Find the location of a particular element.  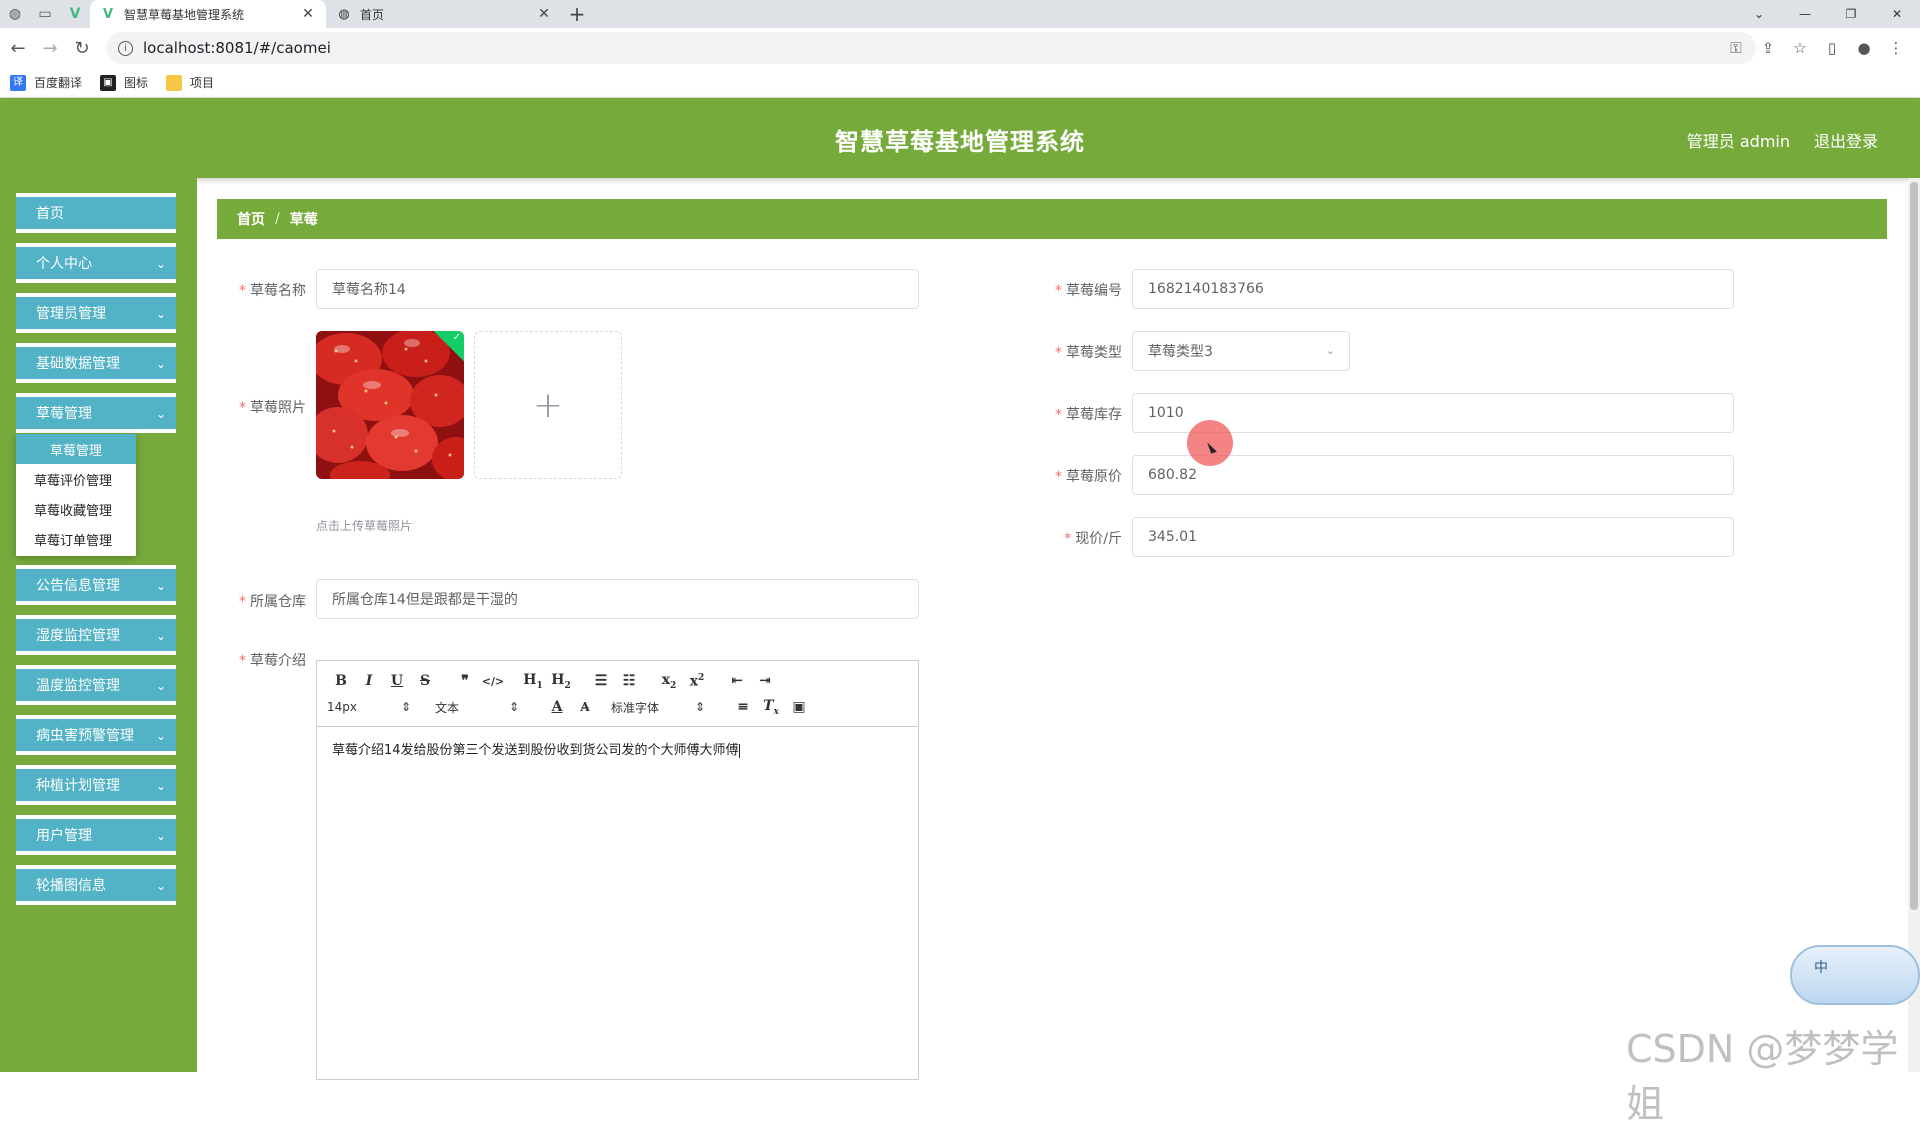

intro-label: * 草莓介绍 is located at coordinates (272, 661).